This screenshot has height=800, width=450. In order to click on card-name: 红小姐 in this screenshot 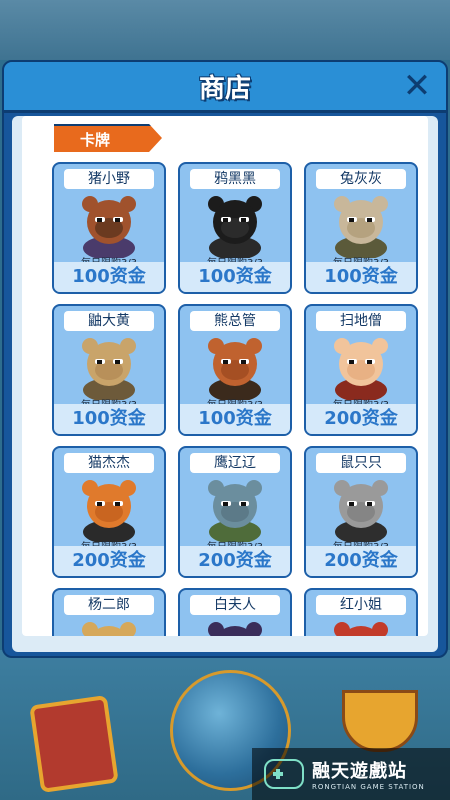, I will do `click(361, 605)`.